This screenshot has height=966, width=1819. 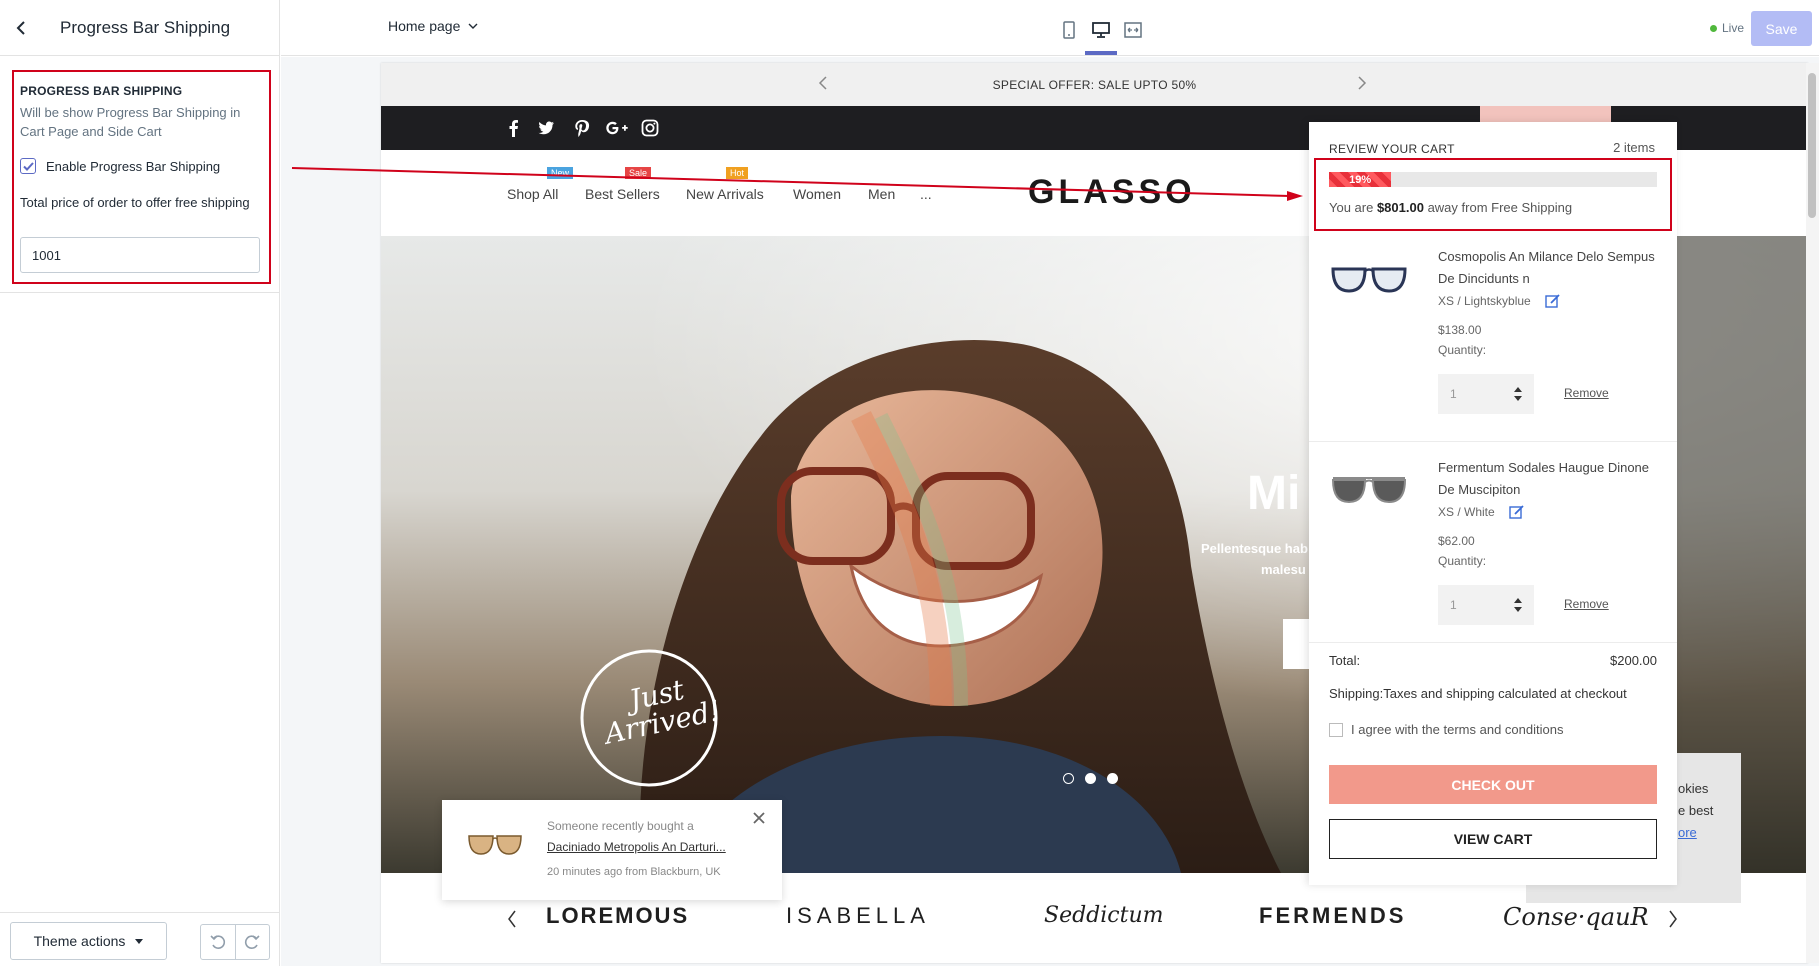 I want to click on theme-actions-button: Theme actions, so click(x=88, y=941).